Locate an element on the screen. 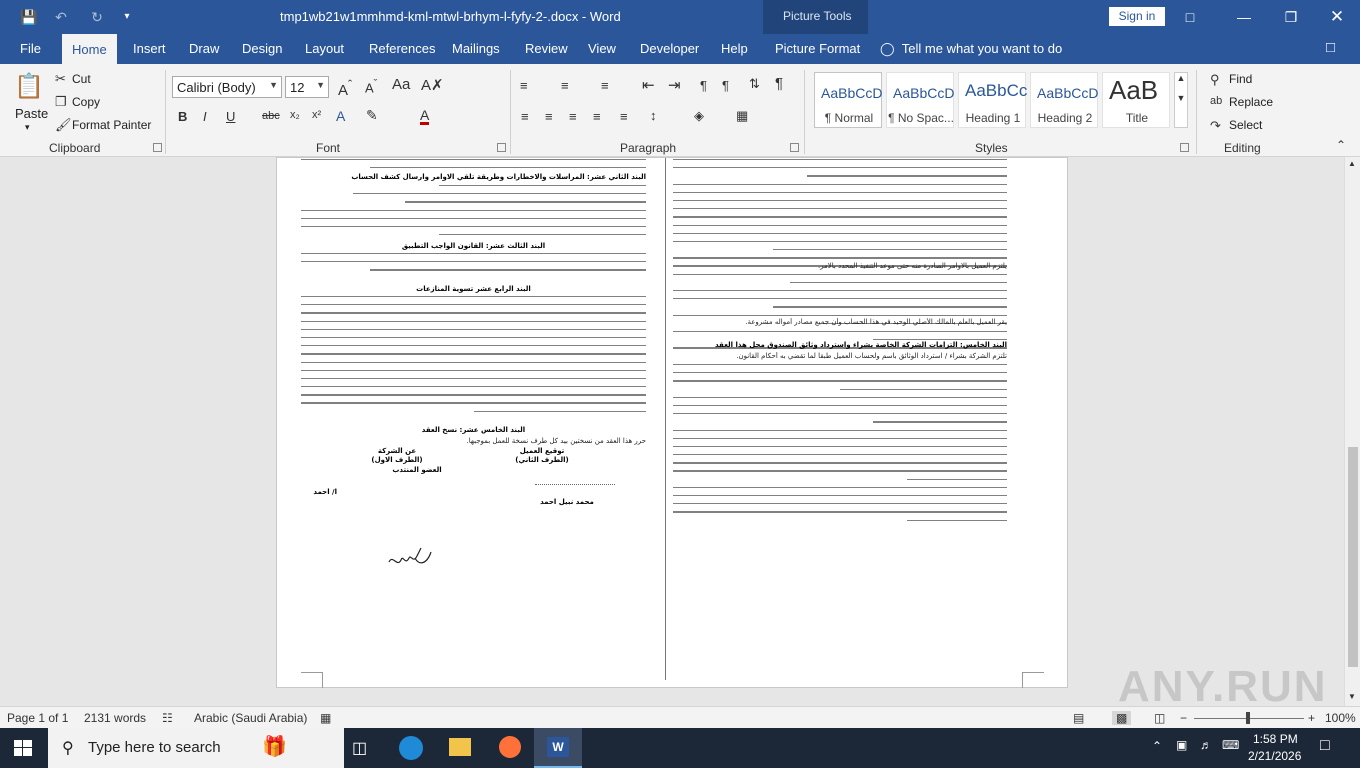 This screenshot has height=768, width=1360. vertical-scrollbar: ▲ ▼ is located at coordinates (1352, 431).